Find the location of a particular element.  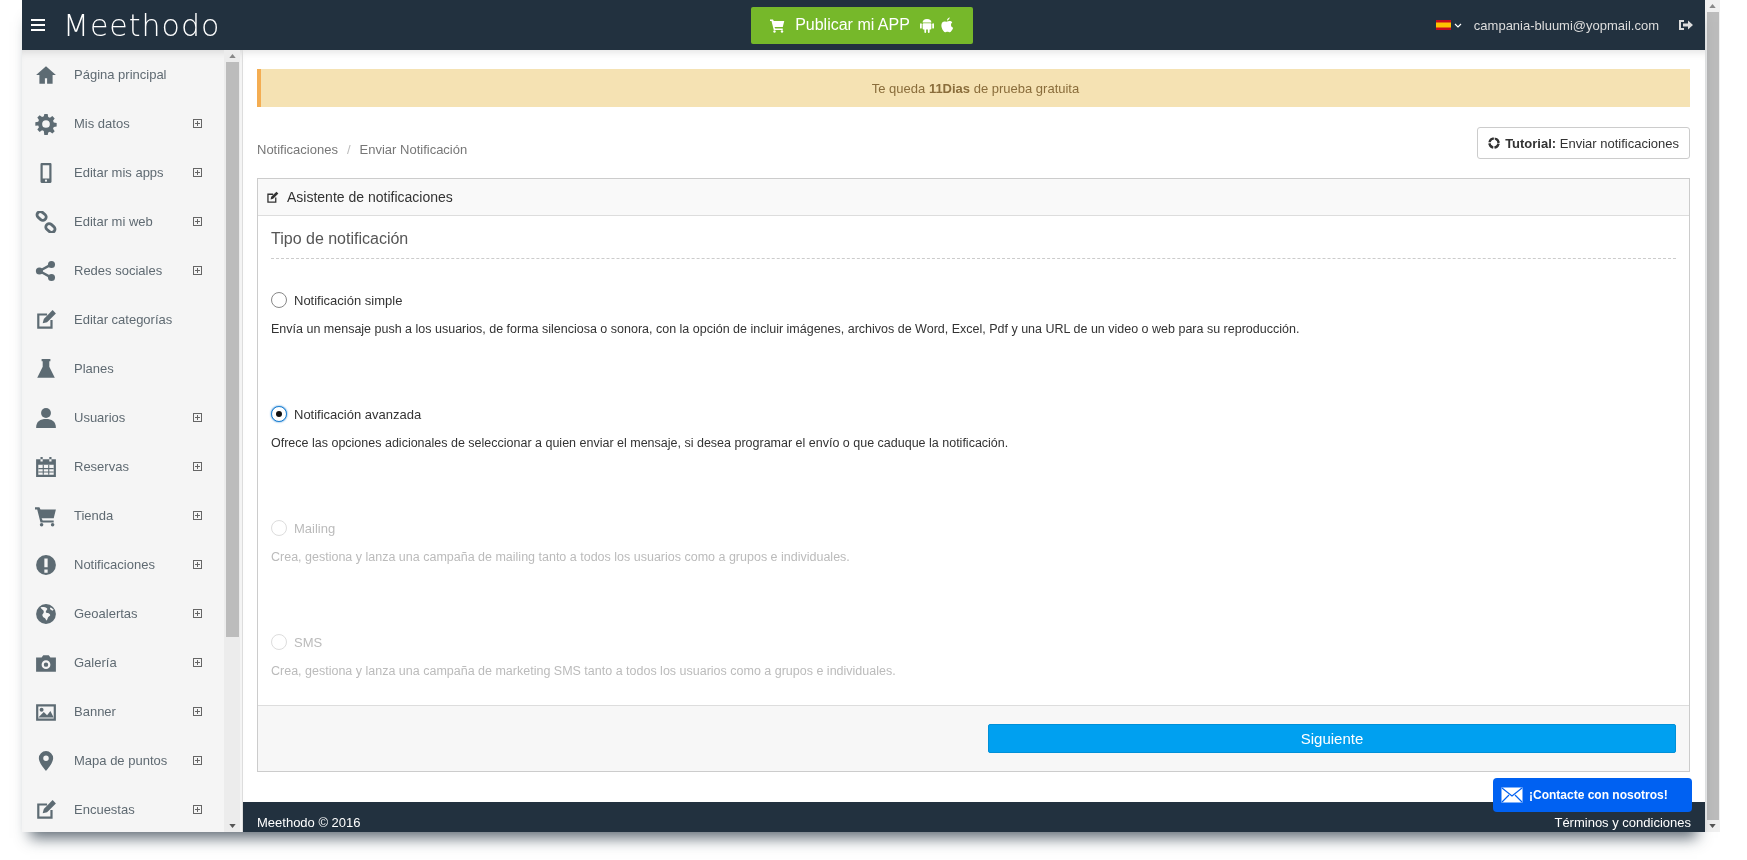

chevron-down-icon is located at coordinates (1457, 25).